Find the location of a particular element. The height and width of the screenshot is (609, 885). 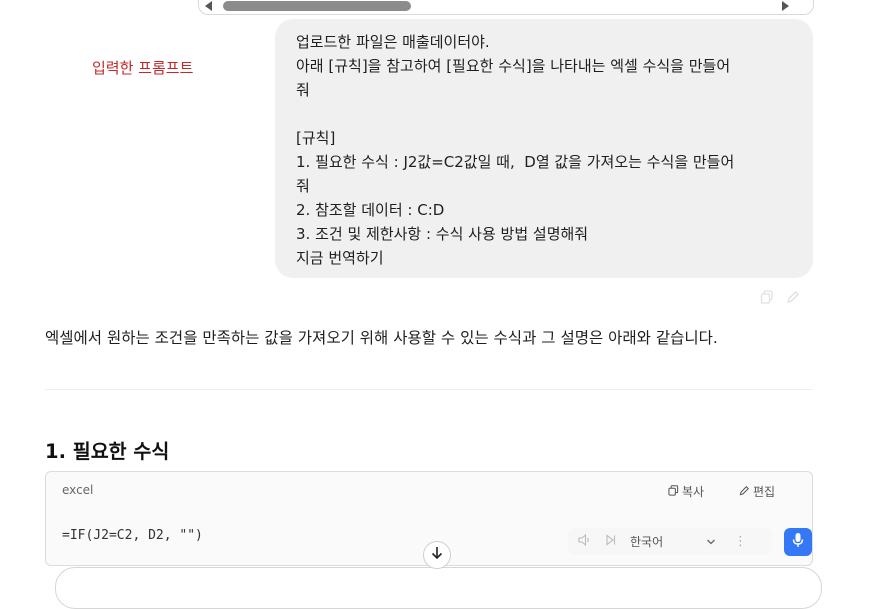

chevron-down-icon is located at coordinates (711, 542).